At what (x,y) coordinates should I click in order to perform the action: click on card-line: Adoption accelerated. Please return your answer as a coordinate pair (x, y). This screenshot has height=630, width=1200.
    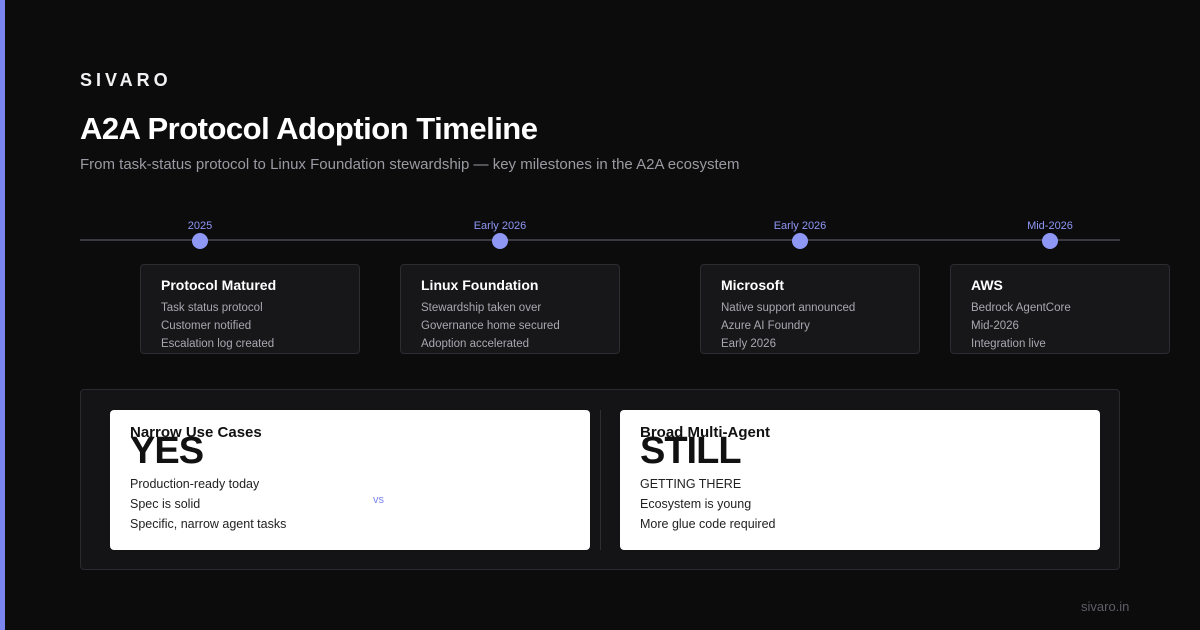
    Looking at the image, I should click on (475, 344).